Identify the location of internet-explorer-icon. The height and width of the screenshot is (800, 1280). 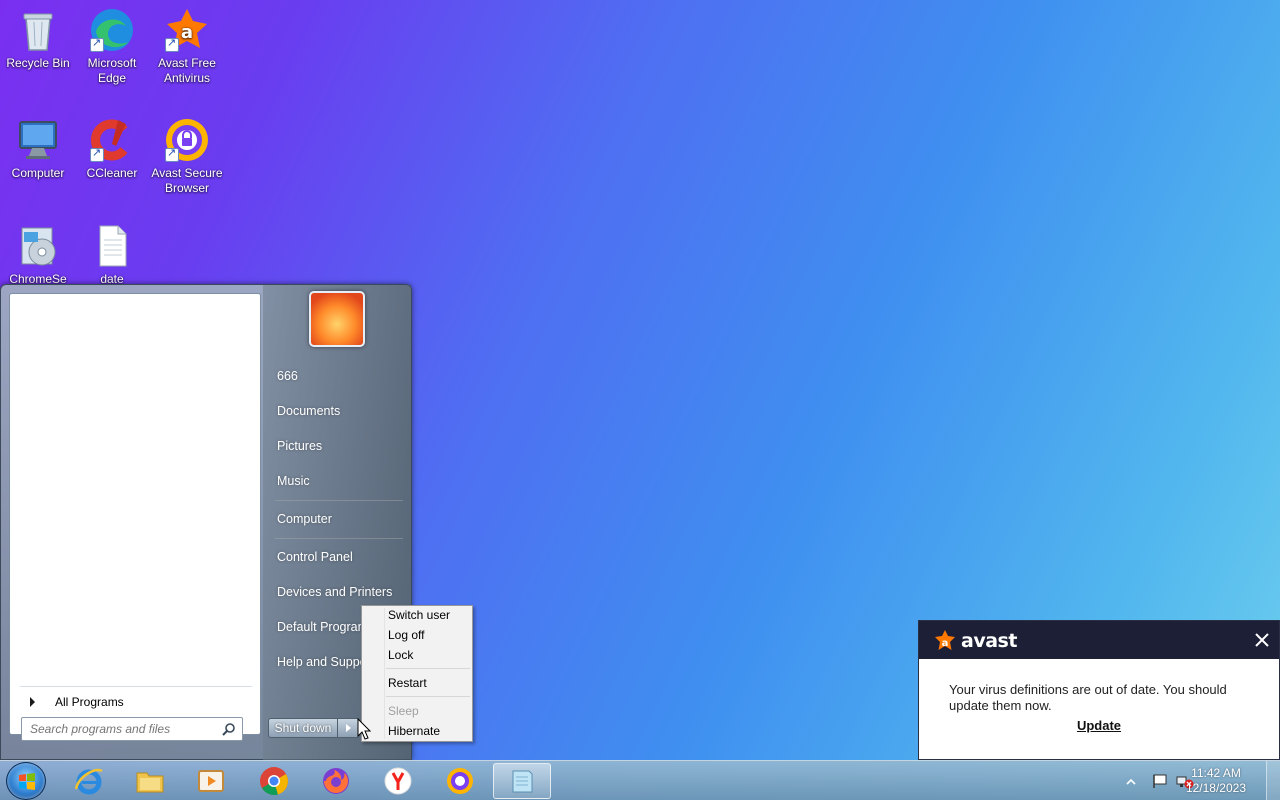
(88, 781).